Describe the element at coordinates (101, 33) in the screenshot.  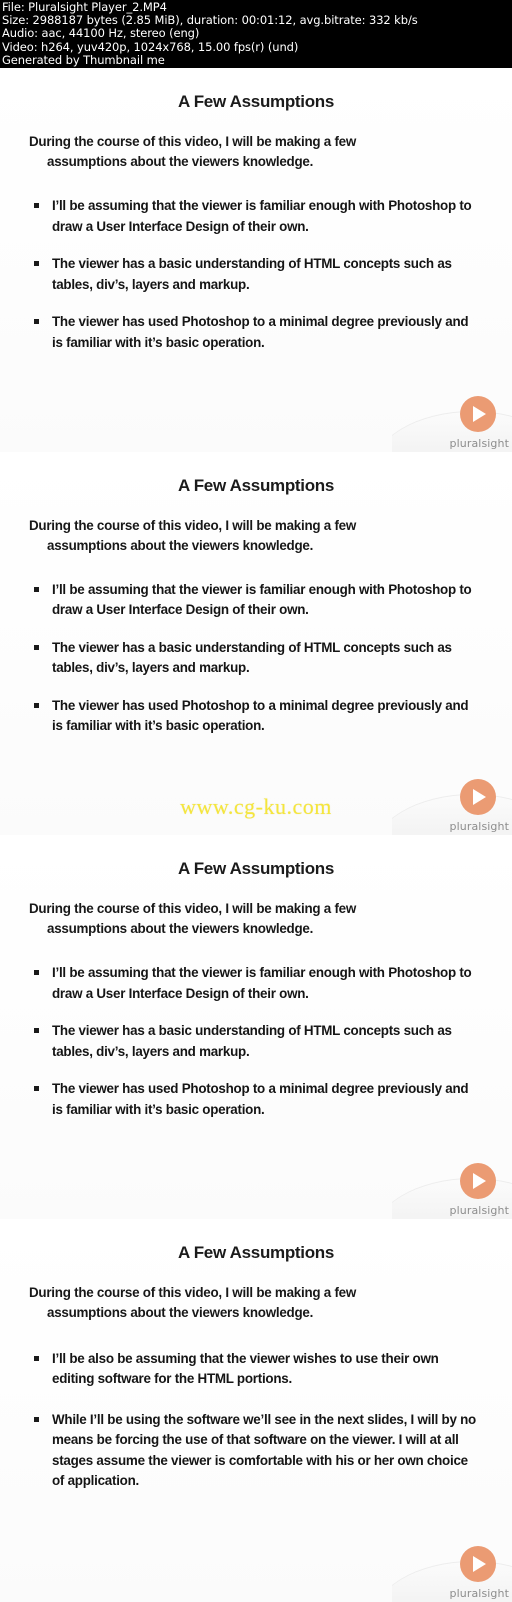
I see `info-line-audio: Audio: aac, 44100 Hz, stereo (eng)` at that location.